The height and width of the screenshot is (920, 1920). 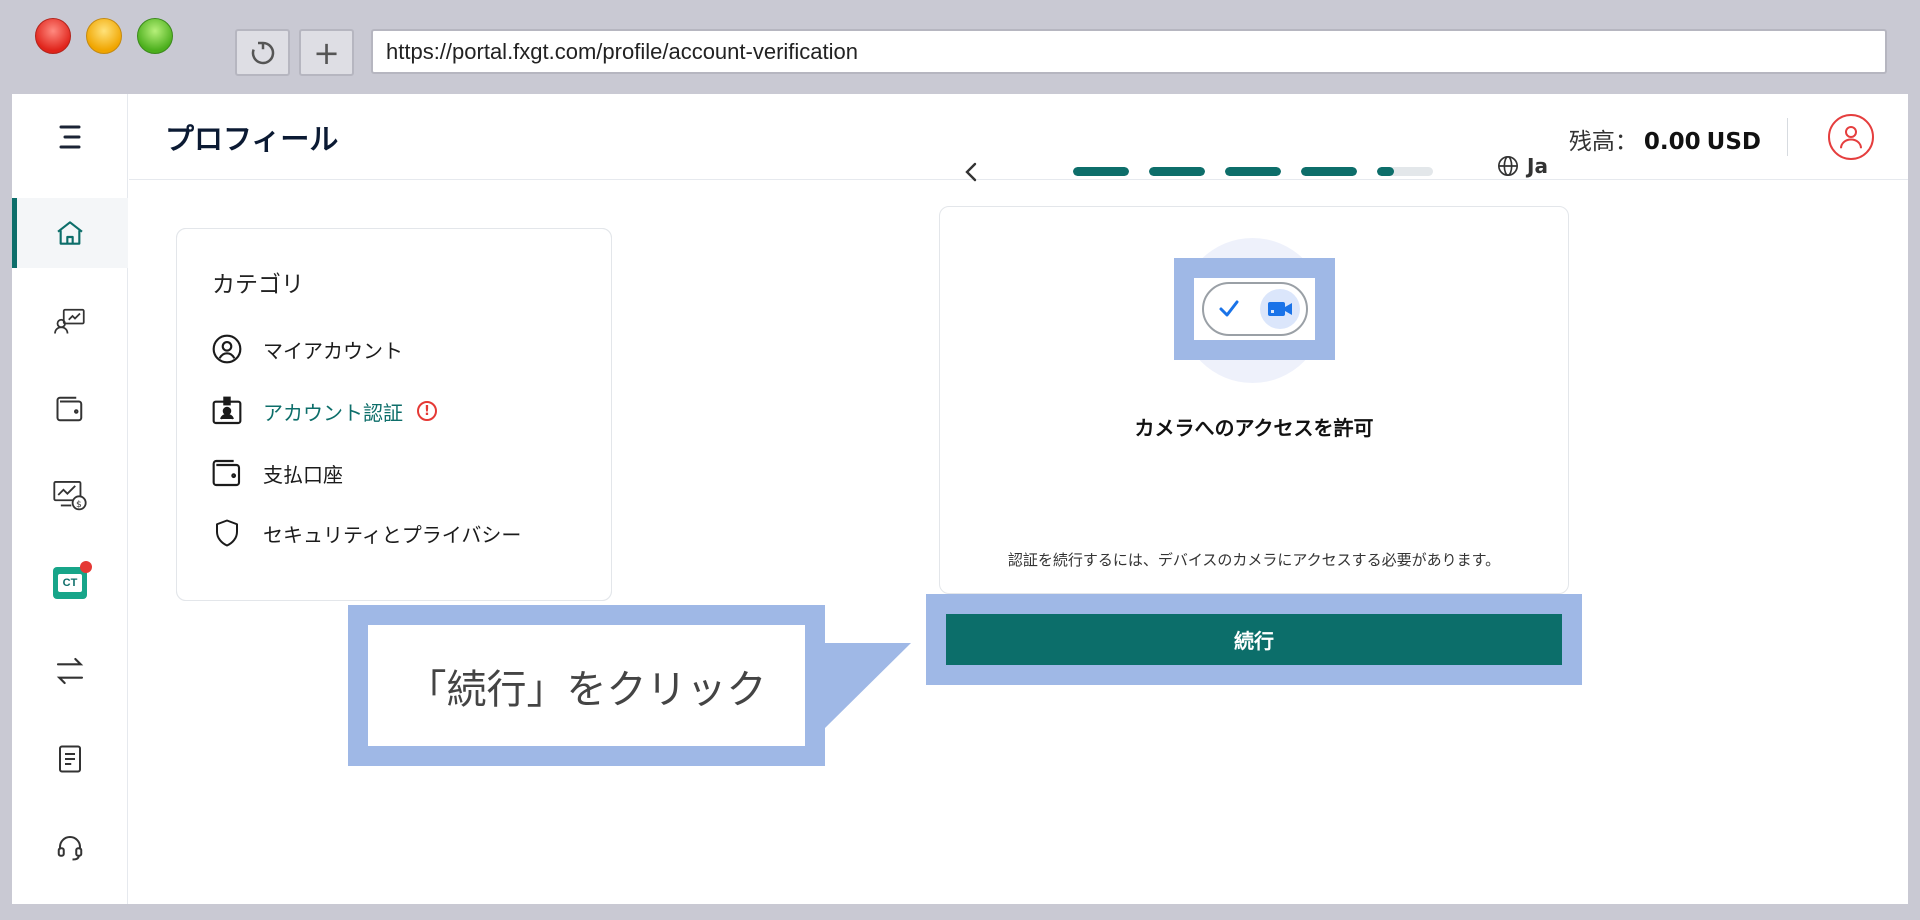 What do you see at coordinates (53, 36) in the screenshot?
I see `close-window-button` at bounding box center [53, 36].